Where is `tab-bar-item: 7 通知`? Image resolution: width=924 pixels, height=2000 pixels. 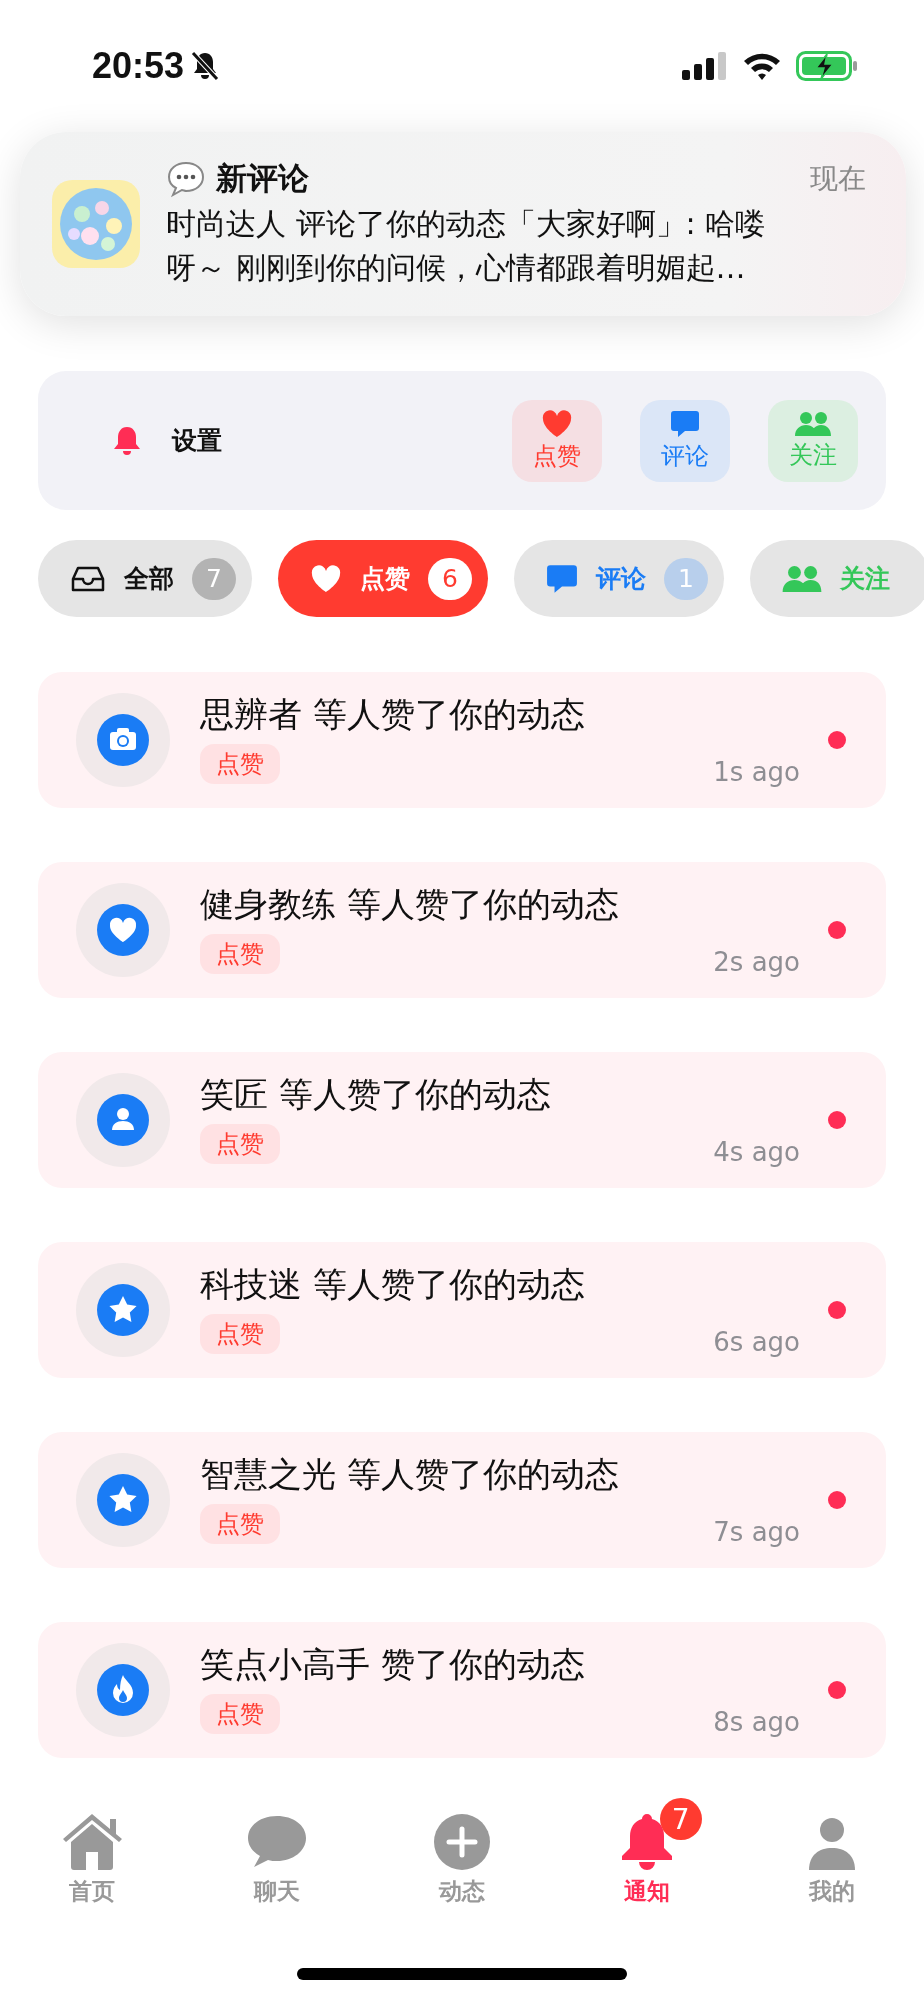
tab-bar-item: 7 通知 is located at coordinates (647, 1871).